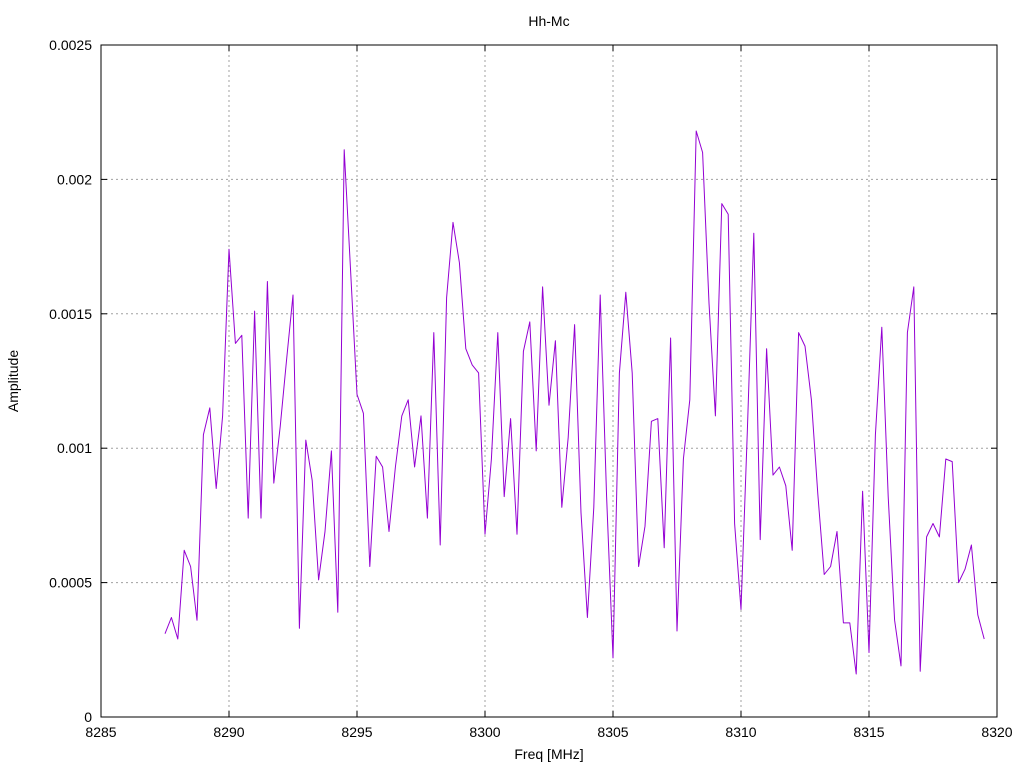  I want to click on chart-title: Hh-Mc, so click(548, 21).